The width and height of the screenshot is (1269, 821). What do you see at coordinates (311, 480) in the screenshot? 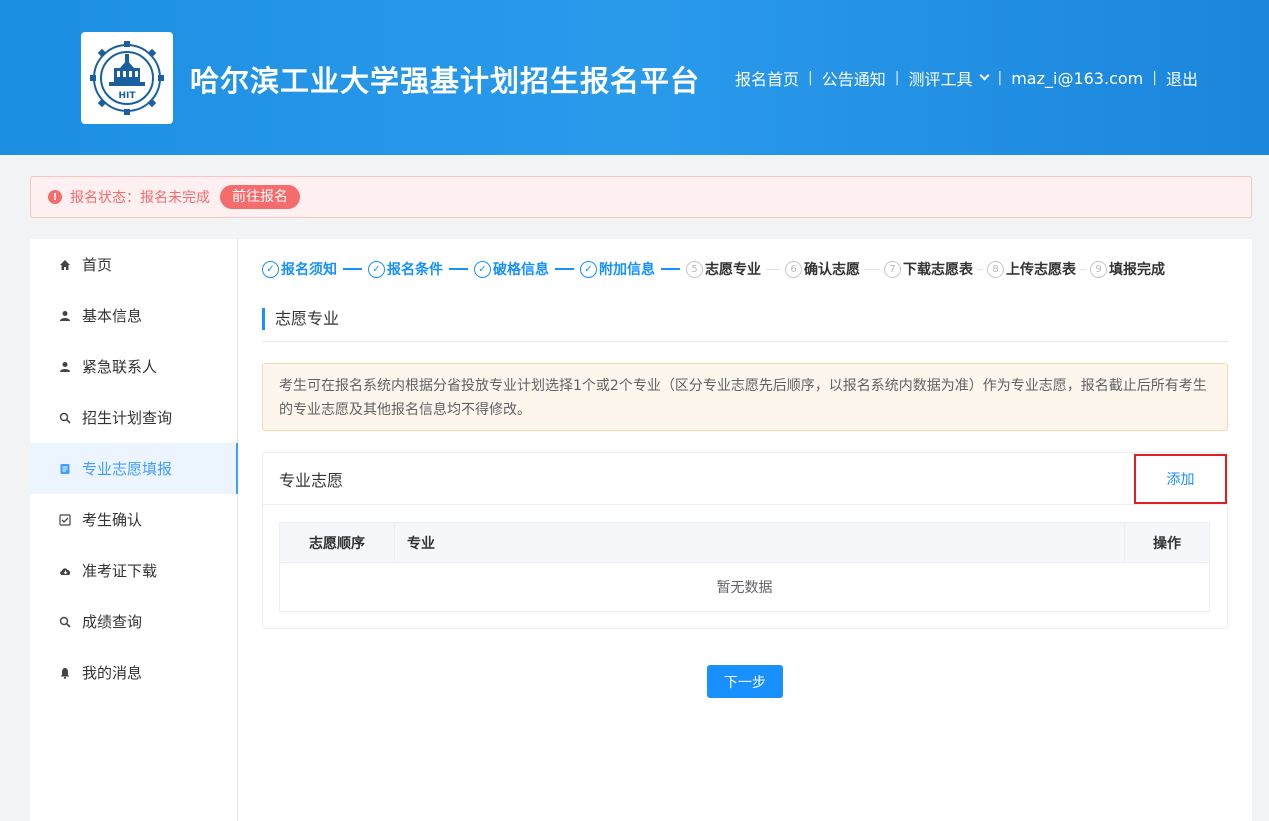
I see `card-title: 专业志愿` at bounding box center [311, 480].